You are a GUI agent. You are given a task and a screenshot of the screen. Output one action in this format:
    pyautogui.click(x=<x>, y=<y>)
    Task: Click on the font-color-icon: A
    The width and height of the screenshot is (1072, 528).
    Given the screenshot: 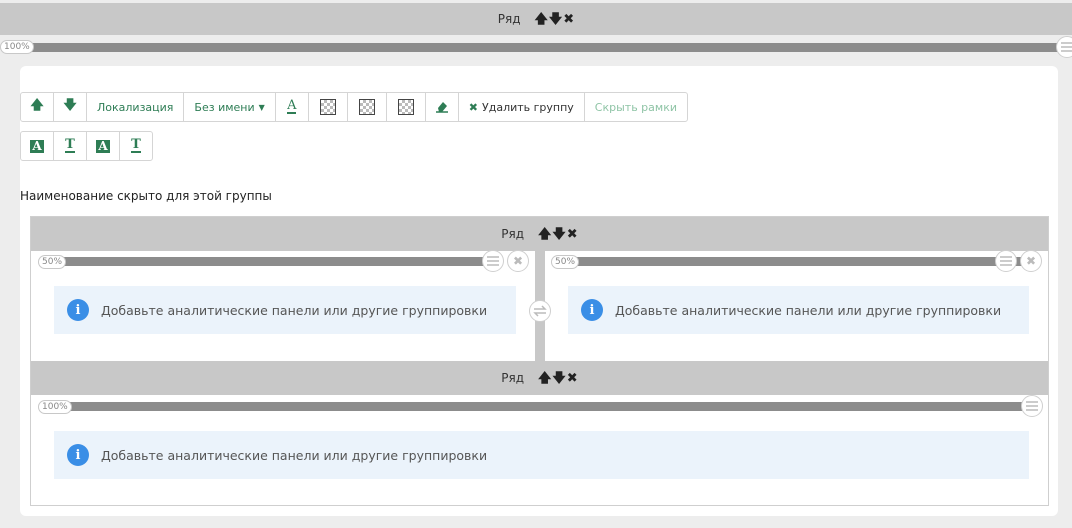 What is the action you would take?
    pyautogui.click(x=292, y=106)
    